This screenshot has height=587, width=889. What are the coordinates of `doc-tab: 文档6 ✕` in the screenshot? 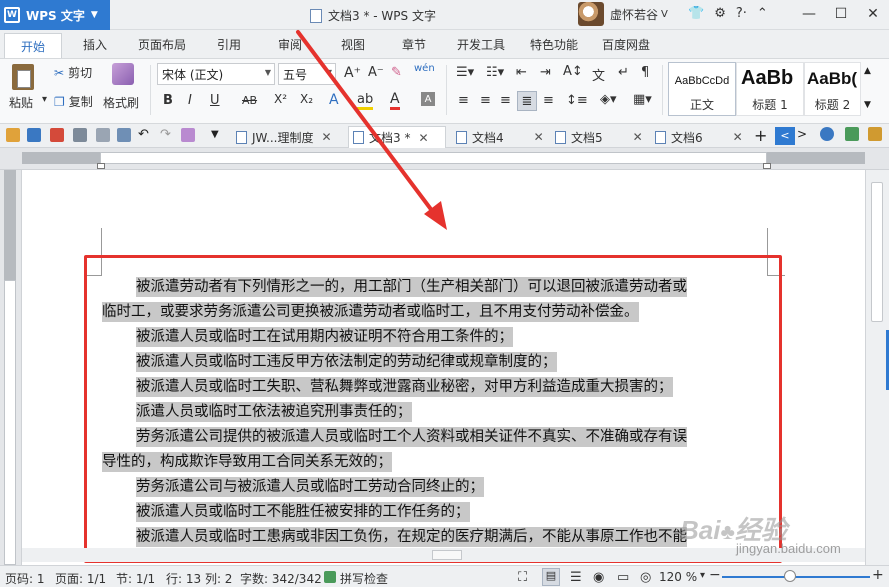 It's located at (699, 137).